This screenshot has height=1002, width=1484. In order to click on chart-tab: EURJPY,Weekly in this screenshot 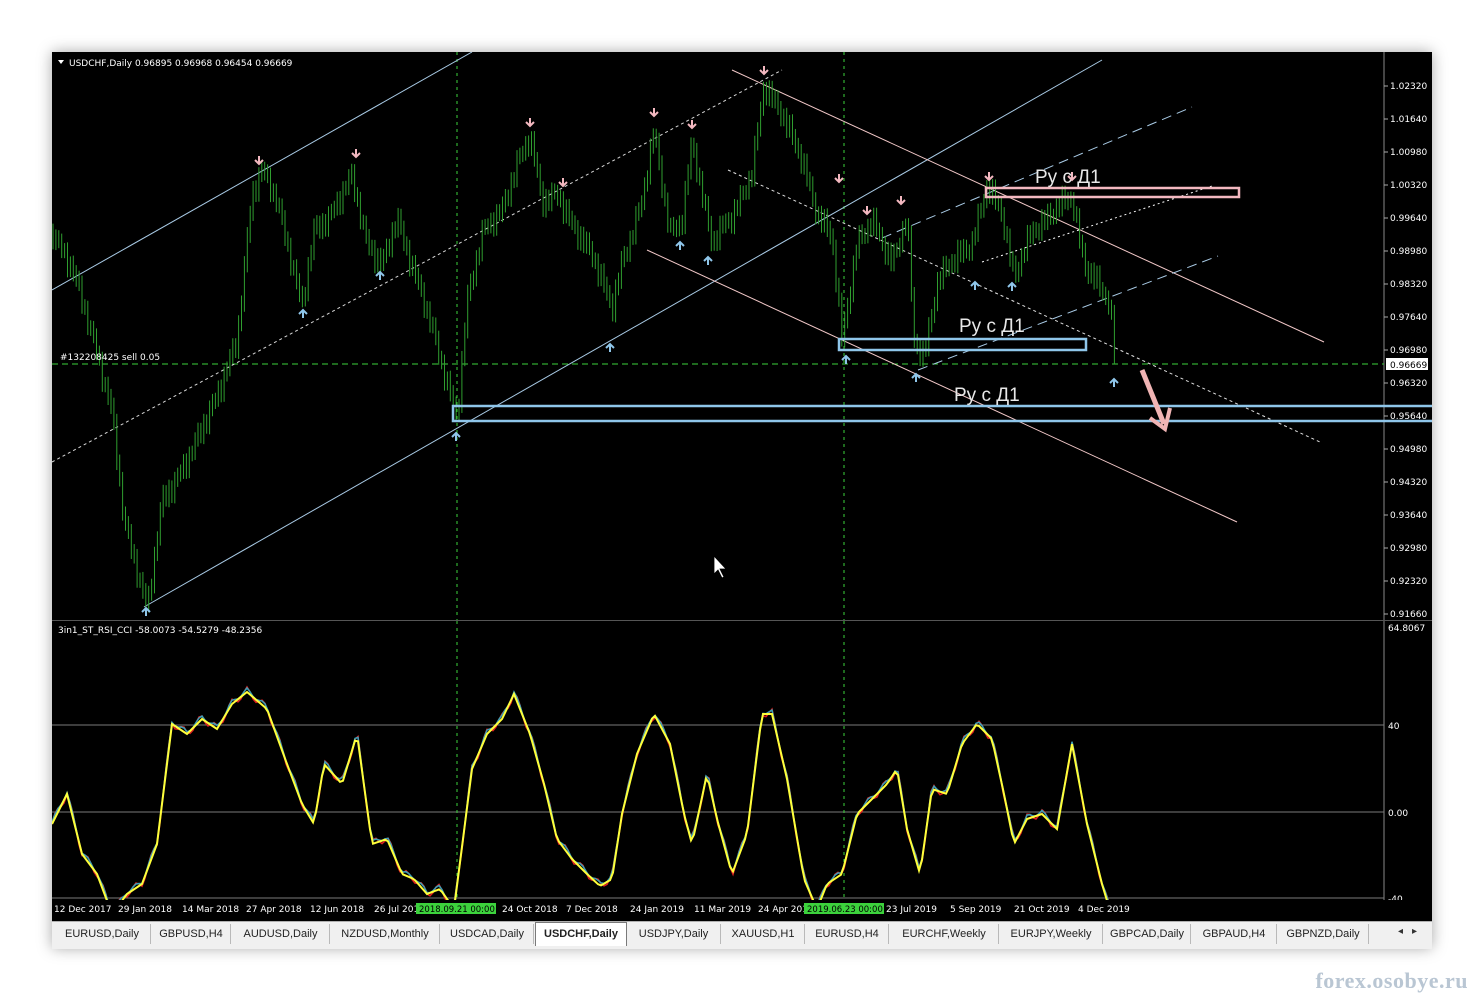, I will do `click(1051, 934)`.